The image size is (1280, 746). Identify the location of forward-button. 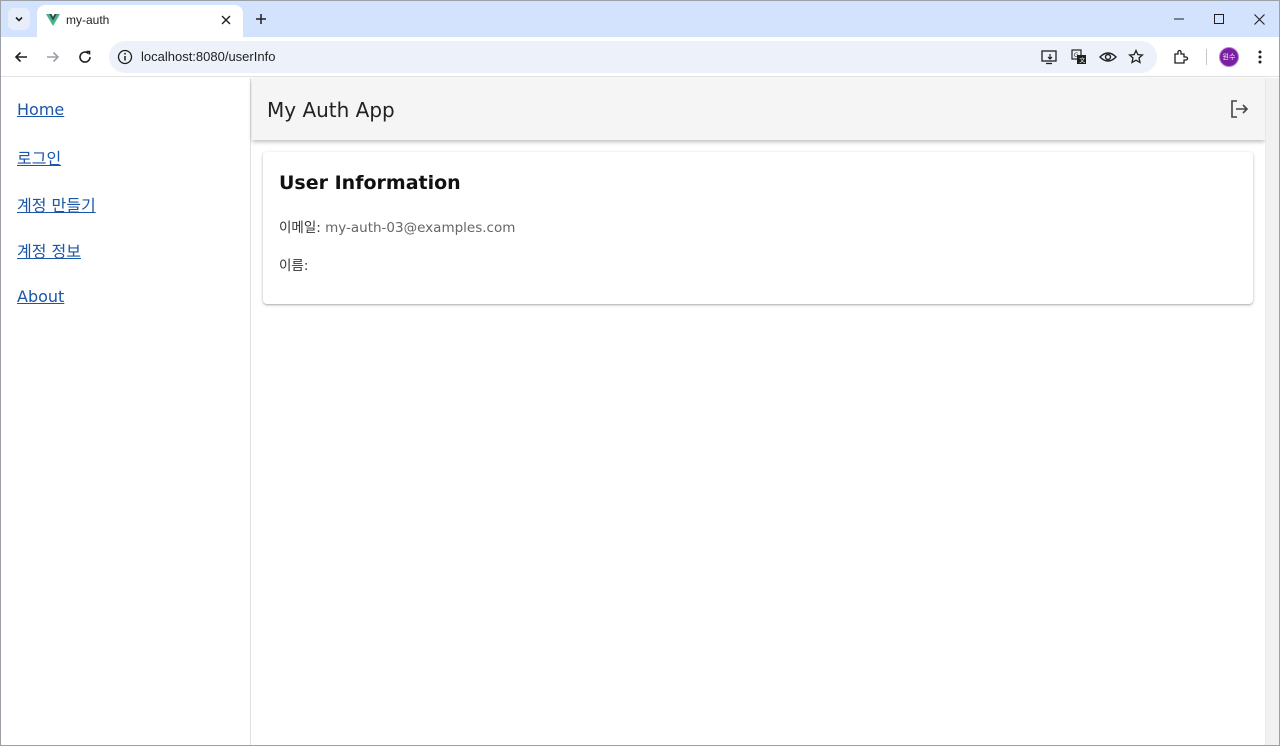
(53, 57).